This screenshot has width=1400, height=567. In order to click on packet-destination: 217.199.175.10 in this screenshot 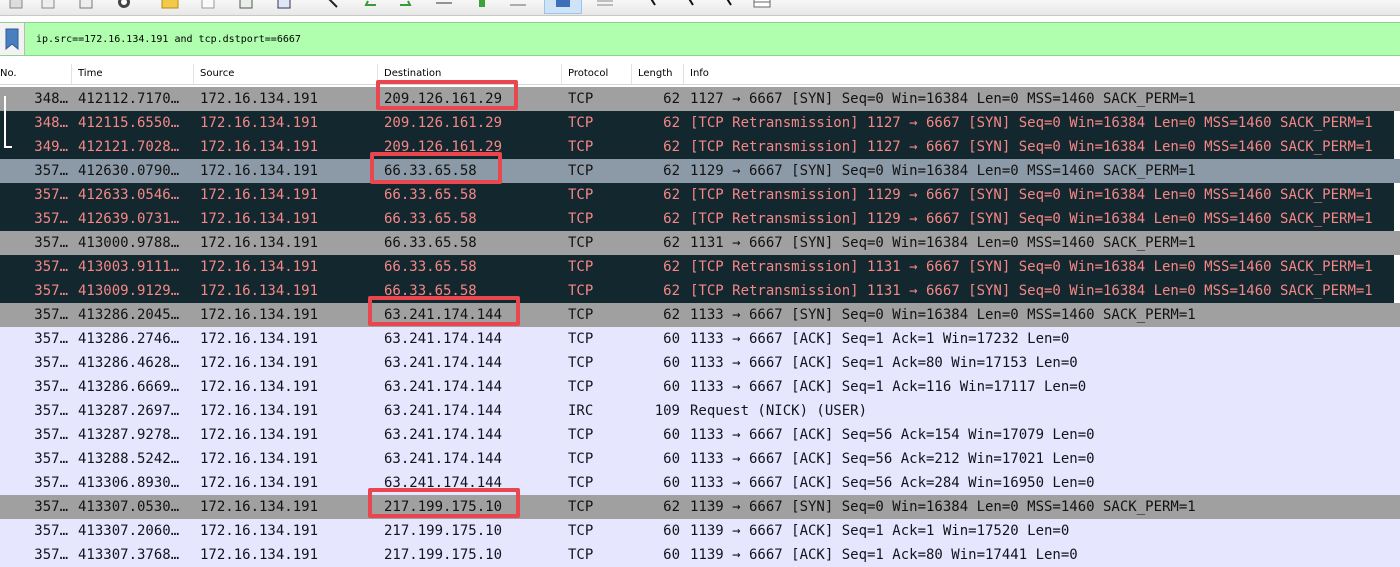, I will do `click(443, 555)`.